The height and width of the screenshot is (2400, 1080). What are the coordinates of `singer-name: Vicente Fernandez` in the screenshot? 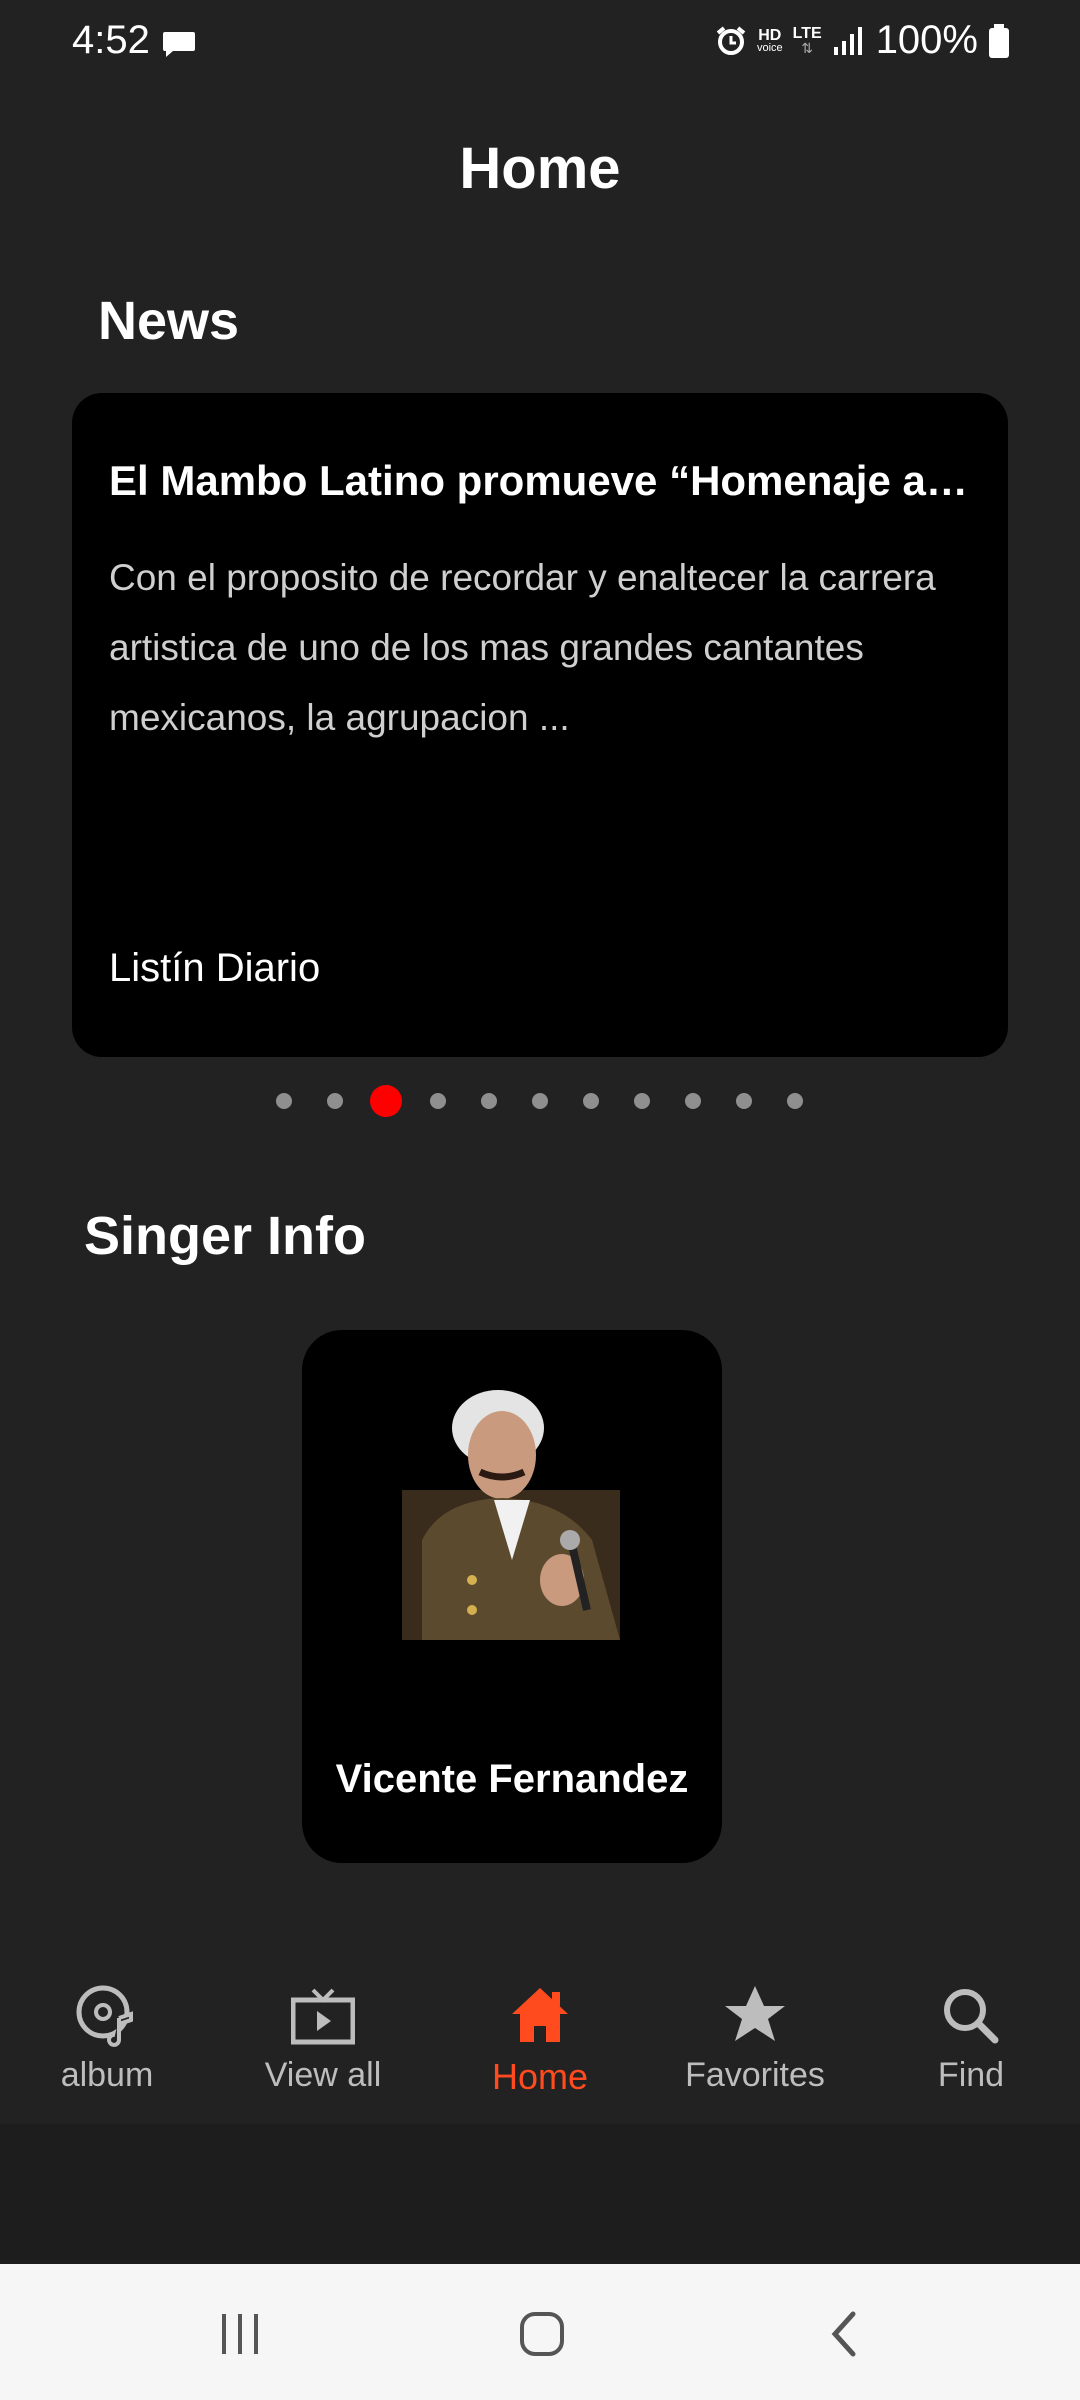 It's located at (512, 1779).